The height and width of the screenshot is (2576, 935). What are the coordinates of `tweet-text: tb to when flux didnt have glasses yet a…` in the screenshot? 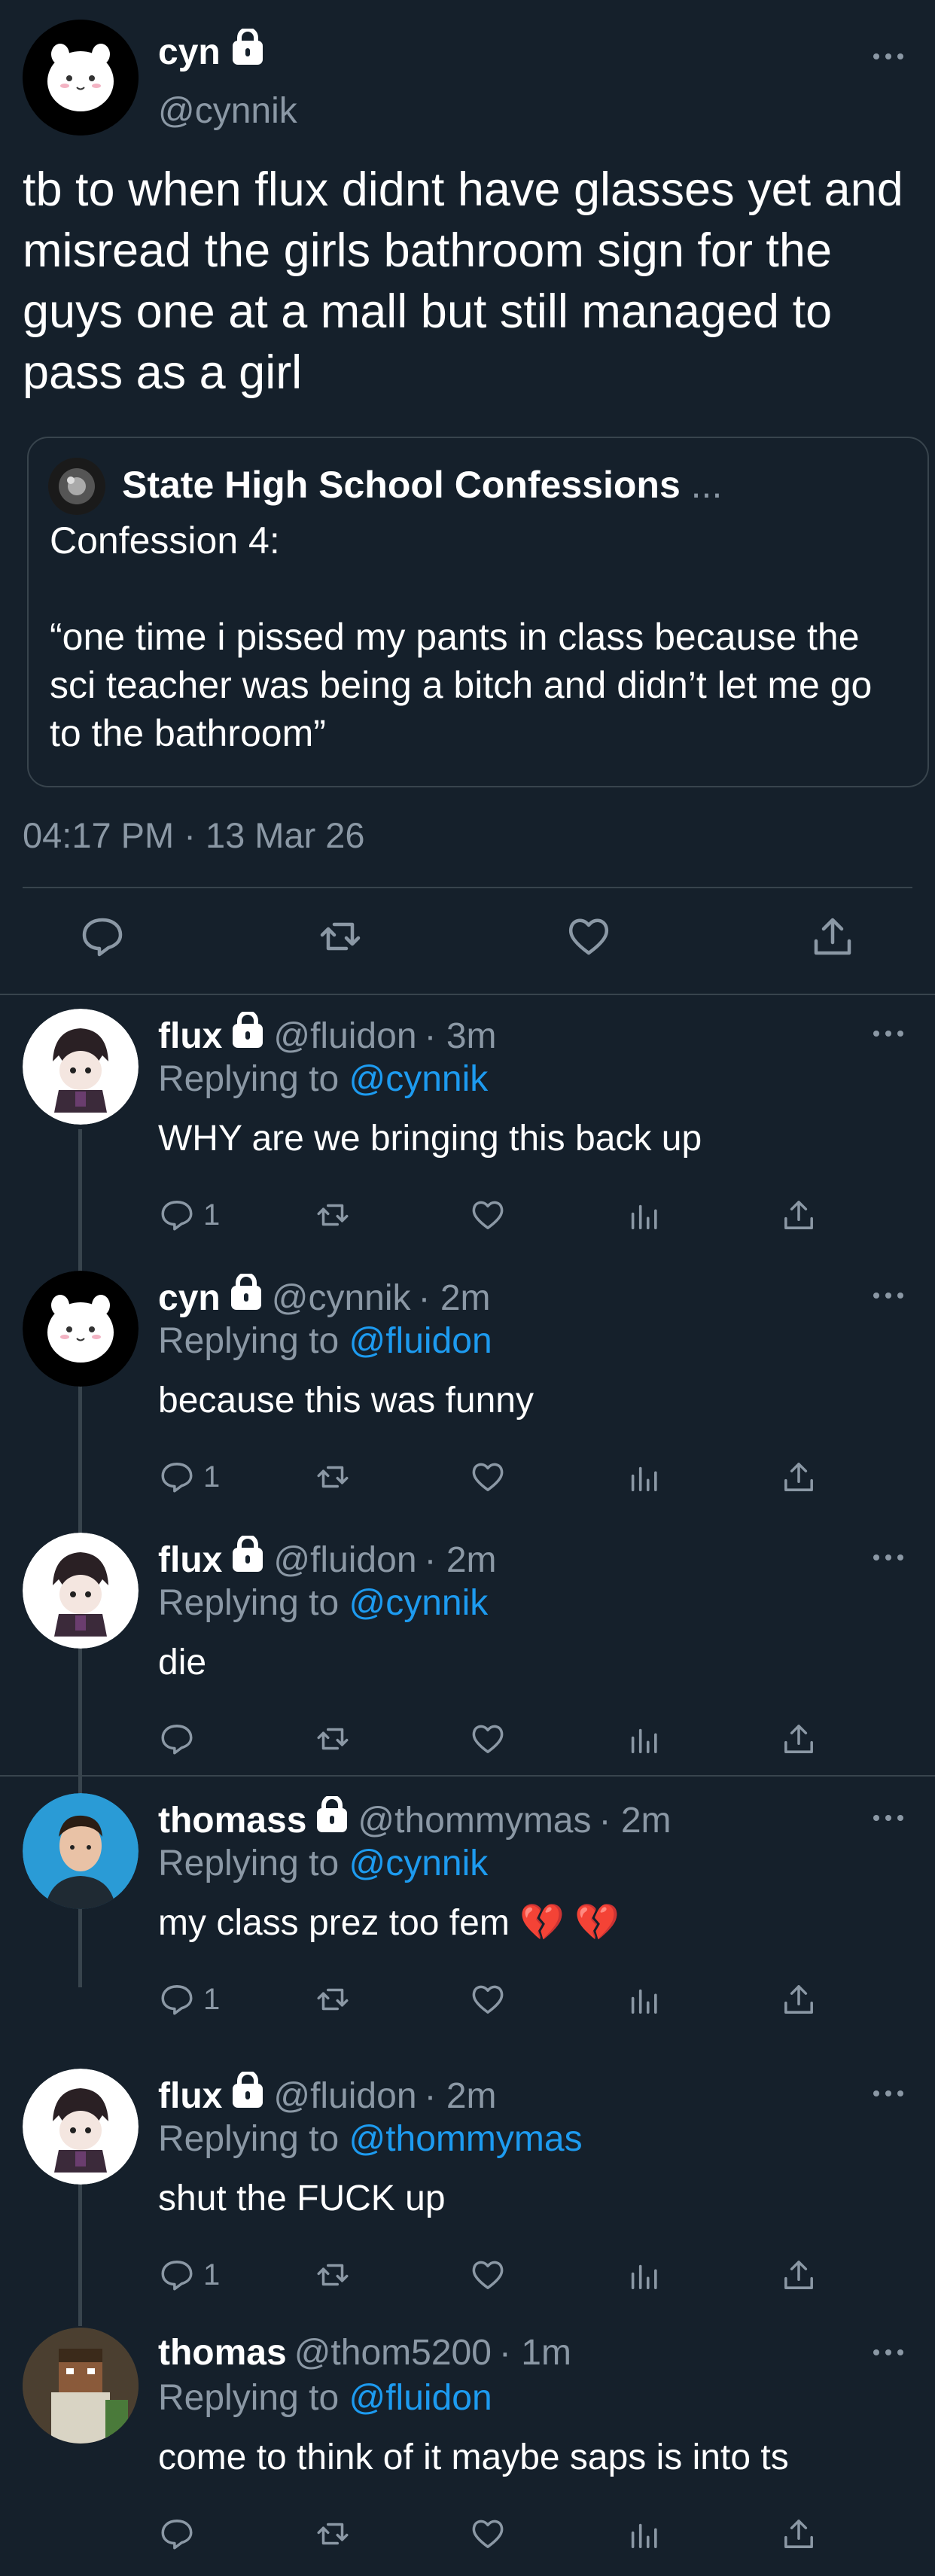 It's located at (463, 281).